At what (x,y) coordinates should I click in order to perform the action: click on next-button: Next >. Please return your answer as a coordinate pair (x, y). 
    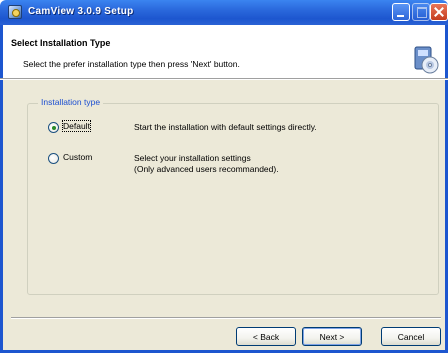
    Looking at the image, I should click on (332, 336).